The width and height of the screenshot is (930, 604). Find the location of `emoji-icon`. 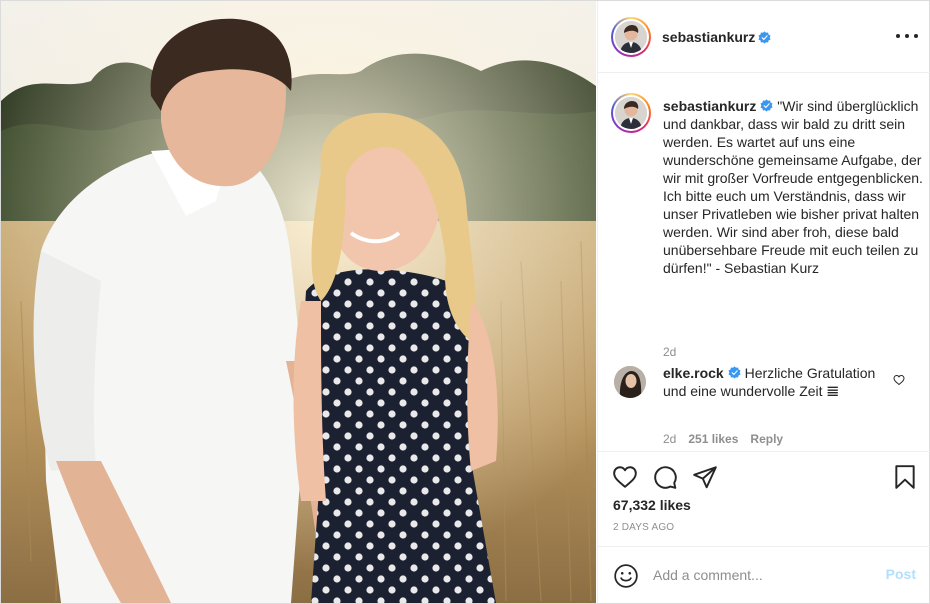

emoji-icon is located at coordinates (626, 576).